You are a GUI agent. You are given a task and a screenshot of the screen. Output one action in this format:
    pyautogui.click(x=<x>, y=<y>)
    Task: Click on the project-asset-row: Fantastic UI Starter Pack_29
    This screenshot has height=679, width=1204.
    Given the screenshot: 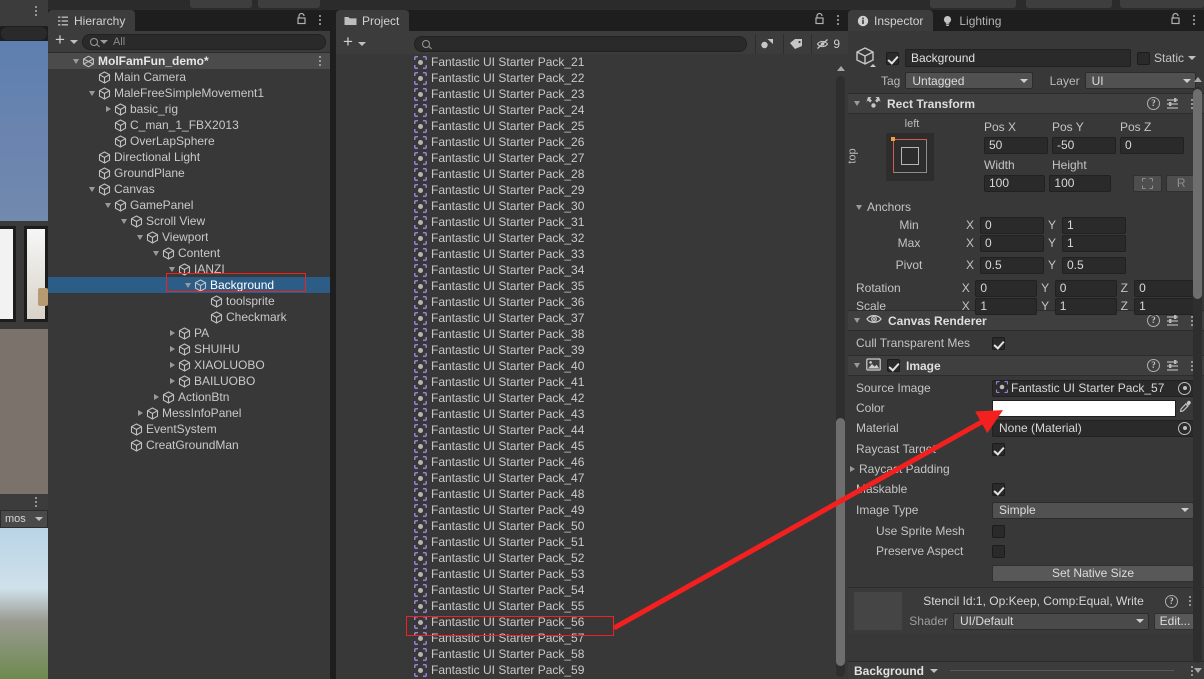 What is the action you would take?
    pyautogui.click(x=592, y=190)
    